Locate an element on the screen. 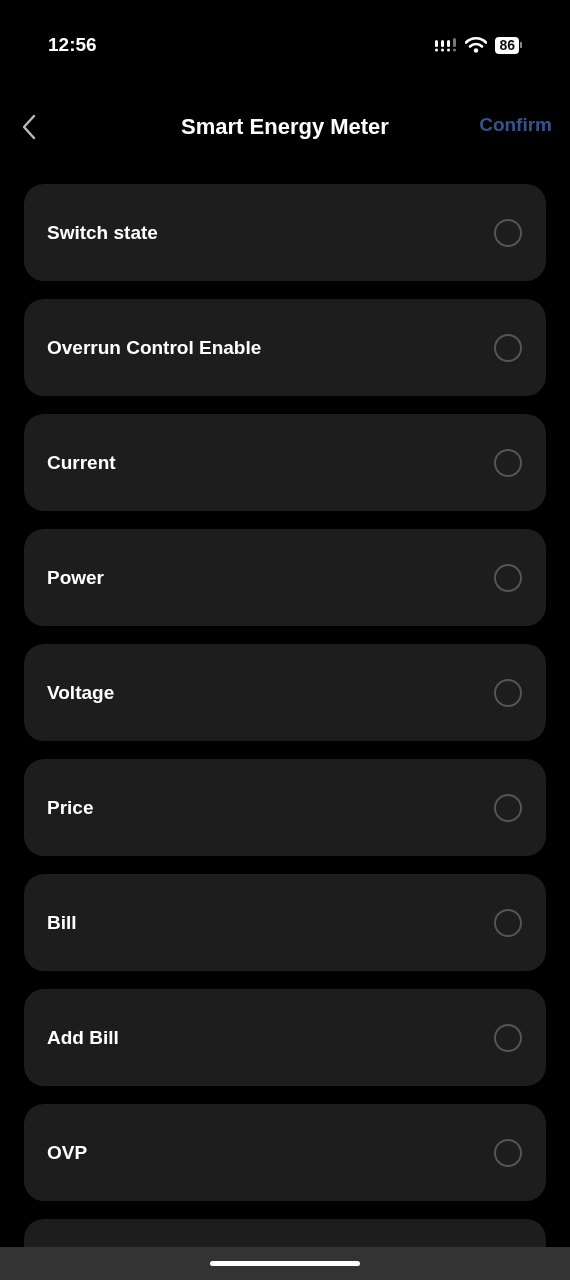 The width and height of the screenshot is (570, 1280). option-card: OVP is located at coordinates (285, 1152).